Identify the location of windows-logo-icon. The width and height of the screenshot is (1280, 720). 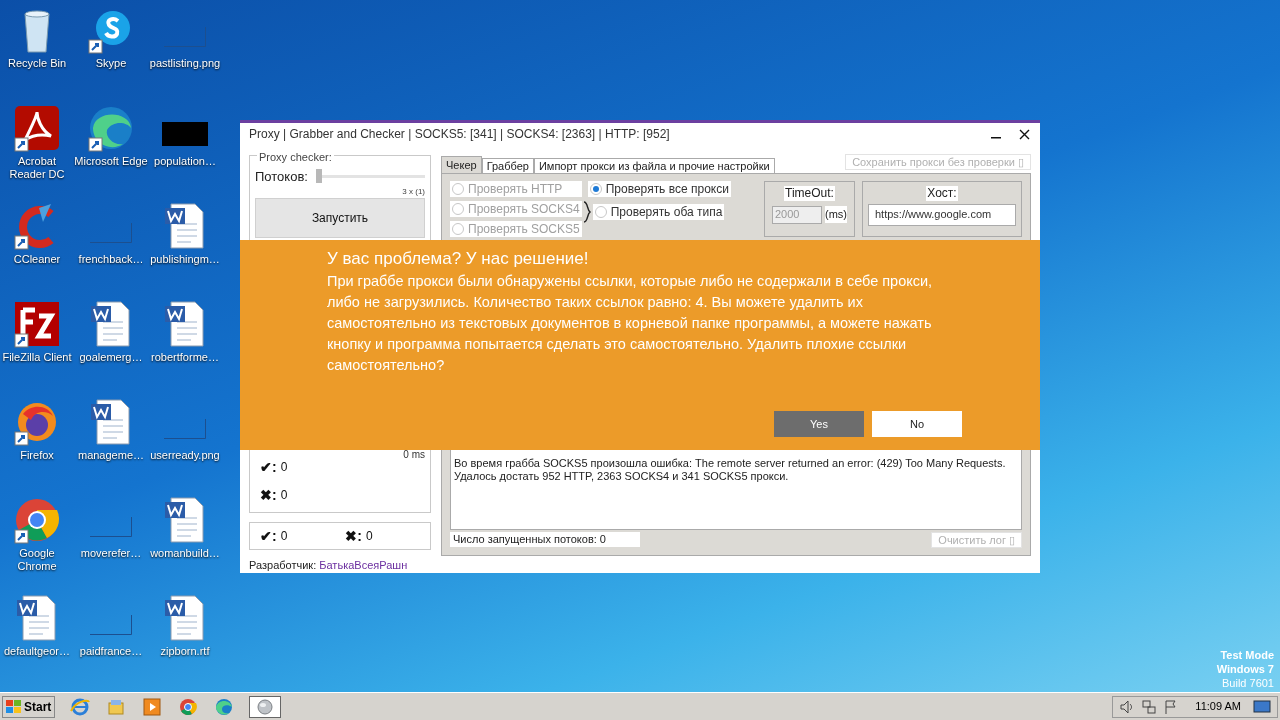
(14, 706).